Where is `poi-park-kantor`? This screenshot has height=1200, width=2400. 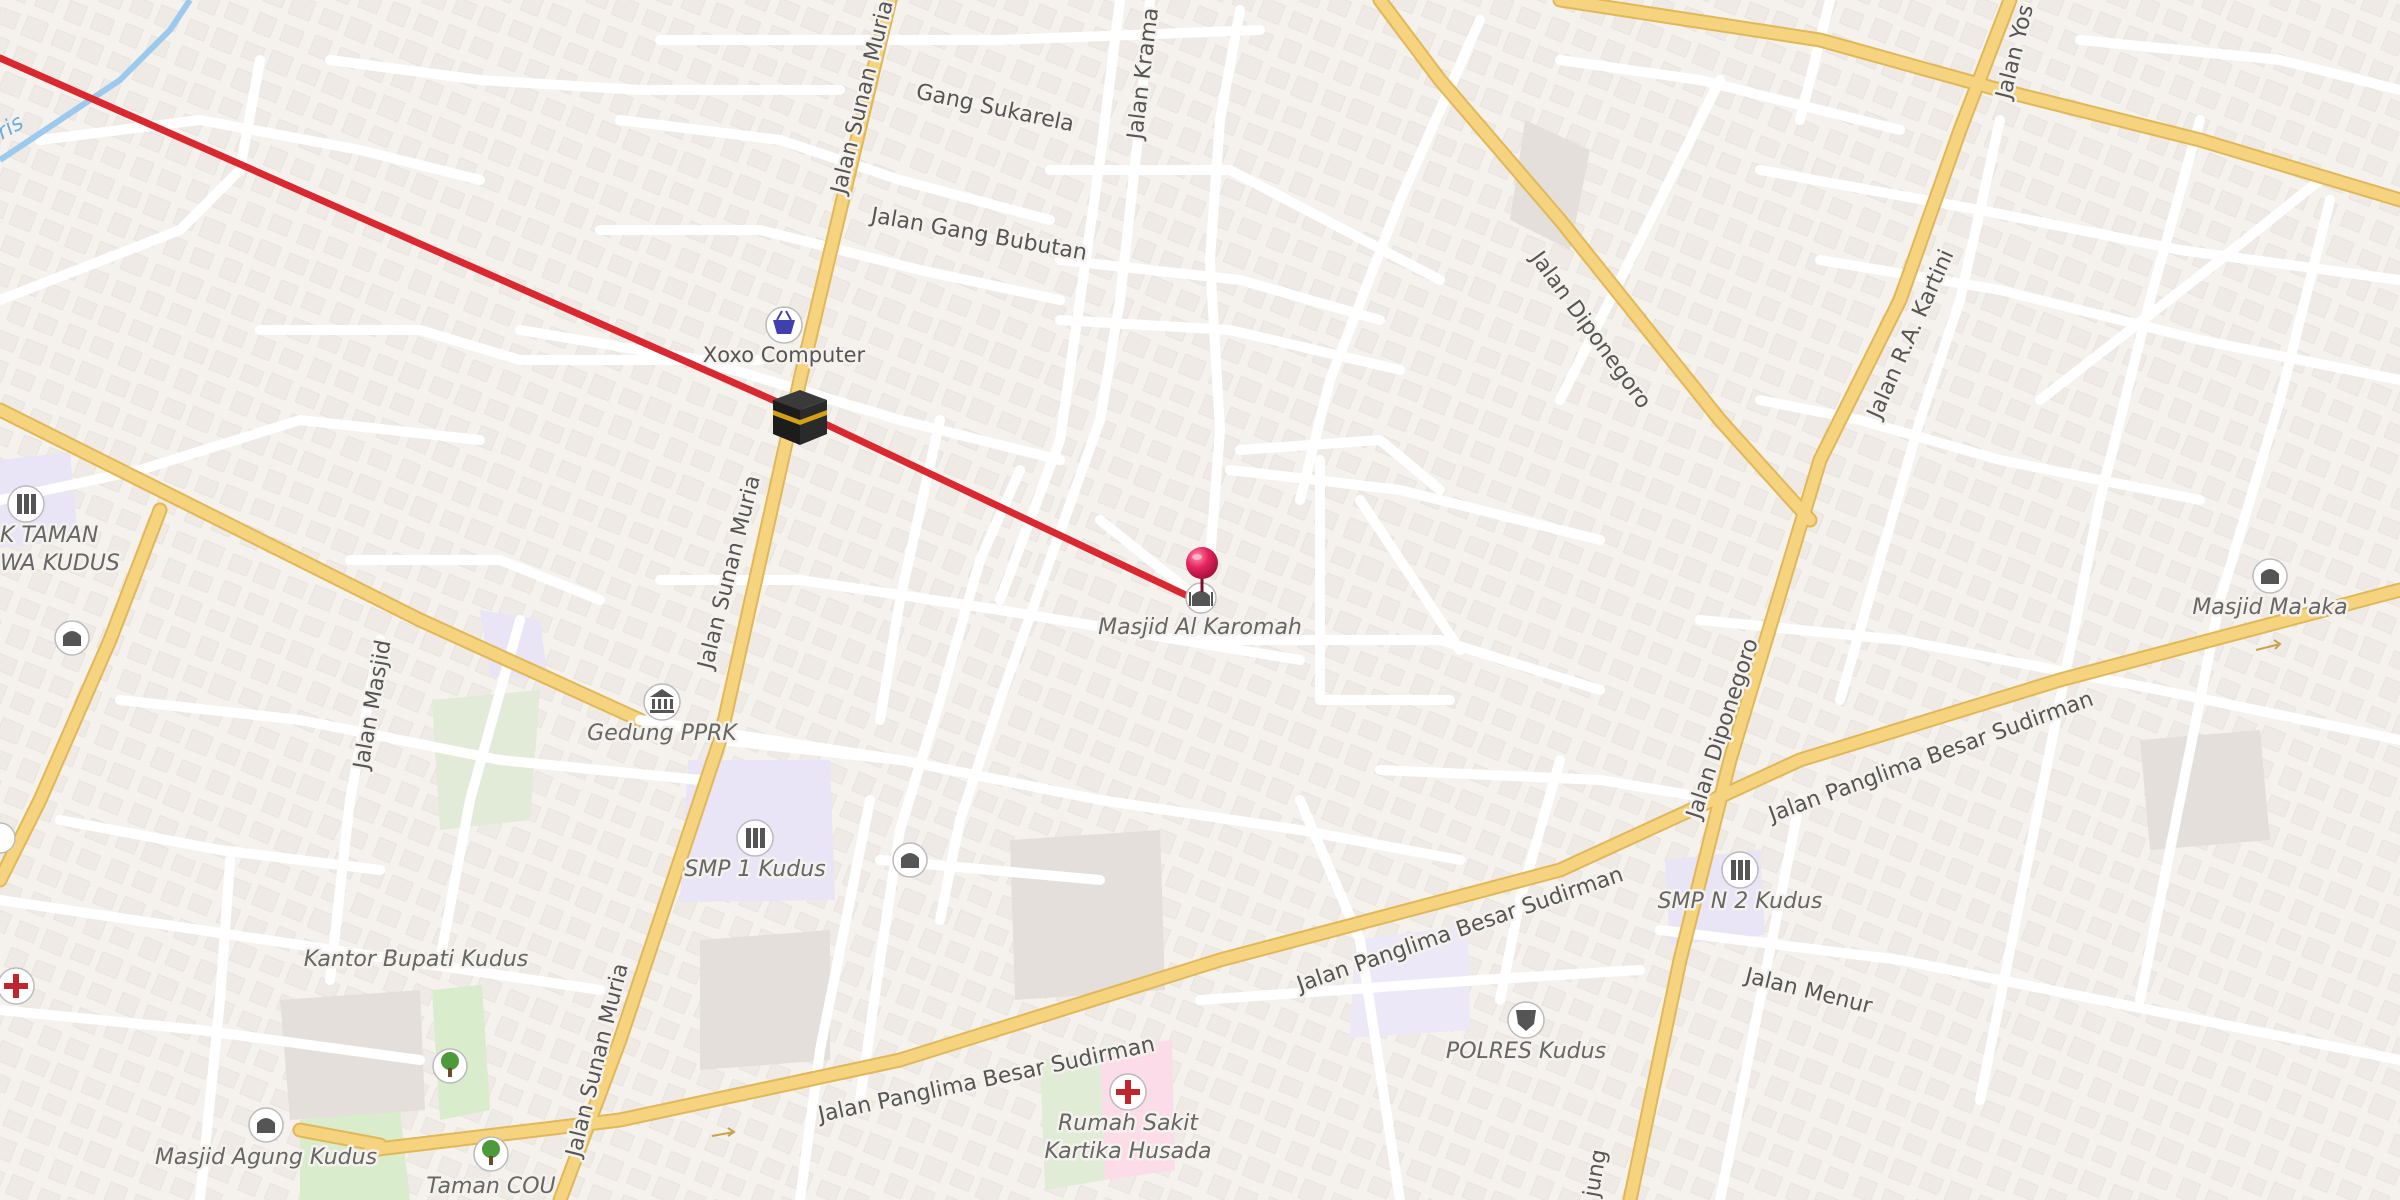 poi-park-kantor is located at coordinates (450, 1066).